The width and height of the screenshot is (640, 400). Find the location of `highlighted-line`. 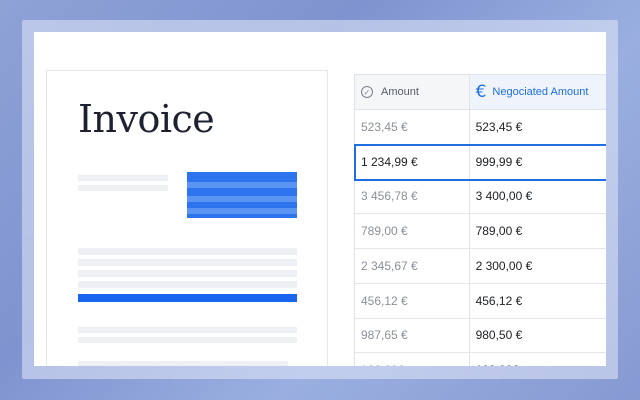

highlighted-line is located at coordinates (187, 298).